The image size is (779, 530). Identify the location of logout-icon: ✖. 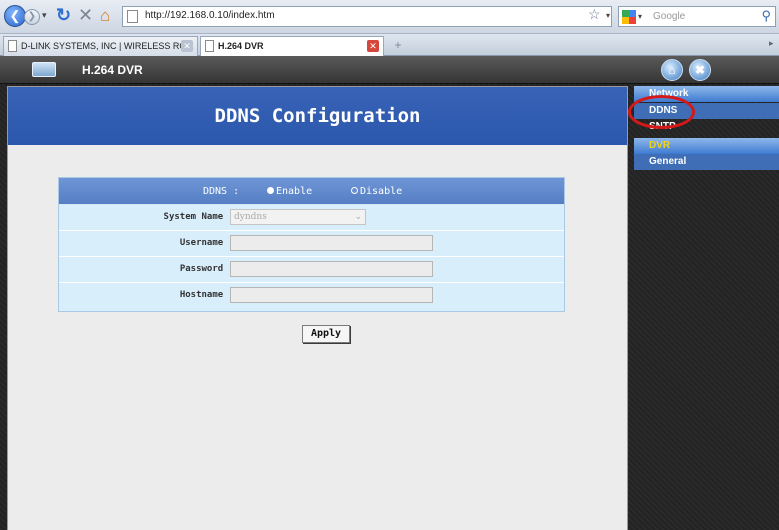
(700, 70).